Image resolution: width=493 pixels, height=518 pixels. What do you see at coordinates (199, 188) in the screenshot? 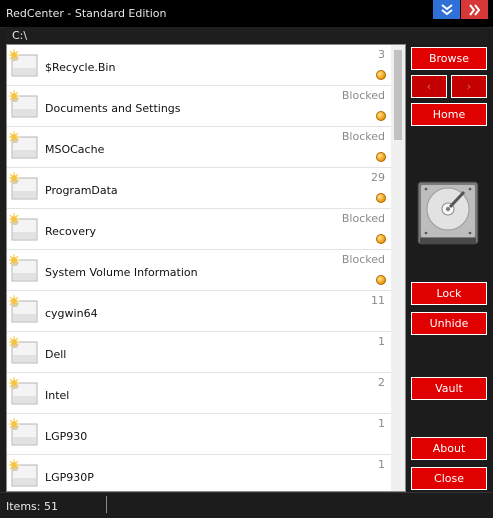
I see `list-item: ProgramData 29` at bounding box center [199, 188].